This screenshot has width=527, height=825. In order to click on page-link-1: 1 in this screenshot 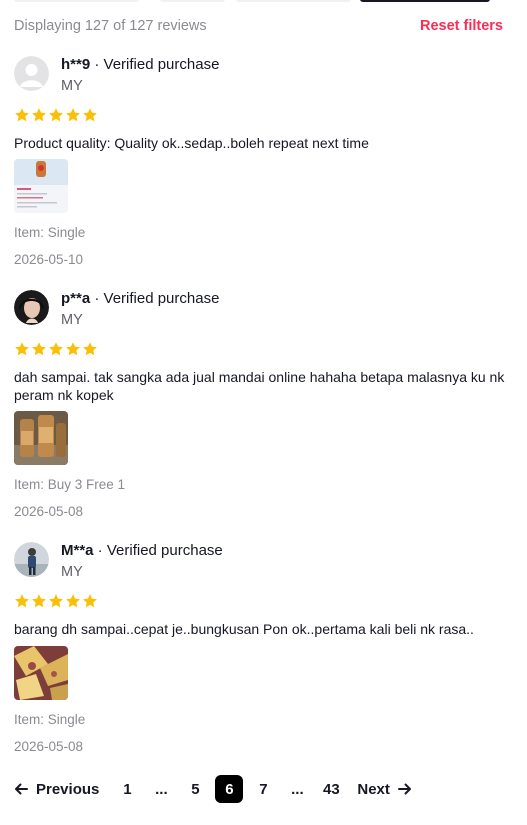, I will do `click(127, 789)`.